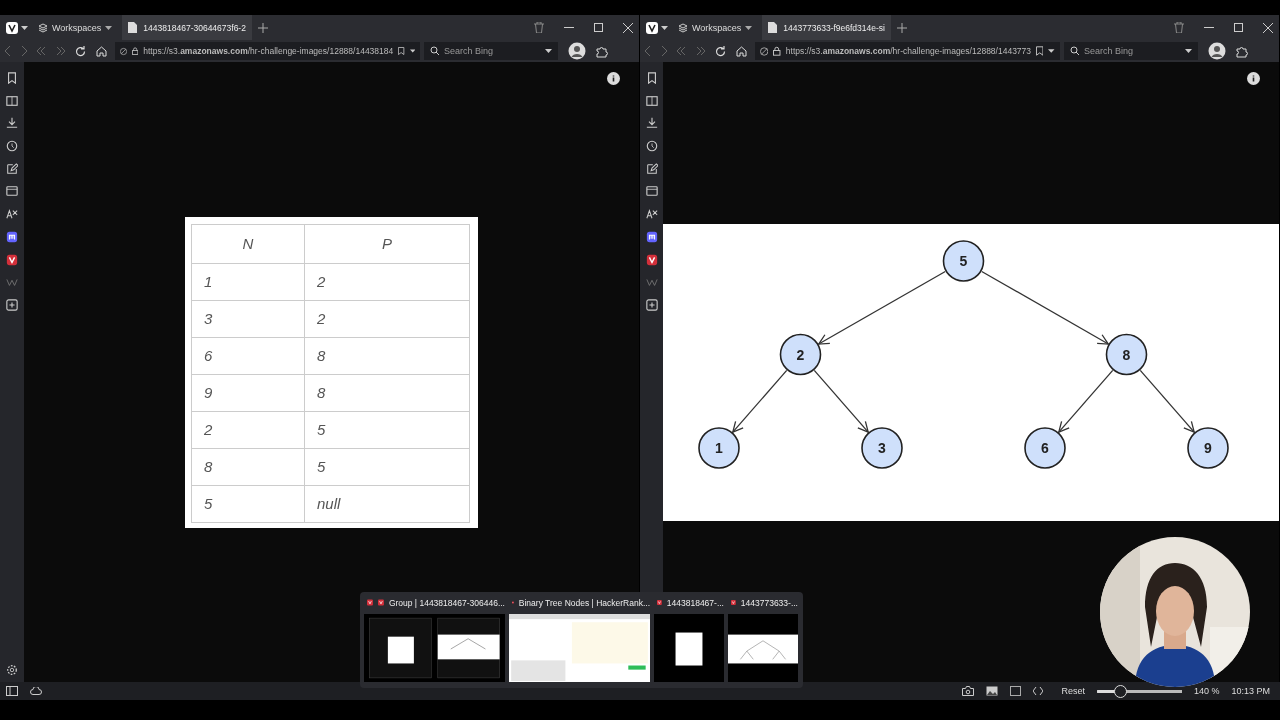  Describe the element at coordinates (248, 318) in the screenshot. I see `table-cell: 3` at that location.